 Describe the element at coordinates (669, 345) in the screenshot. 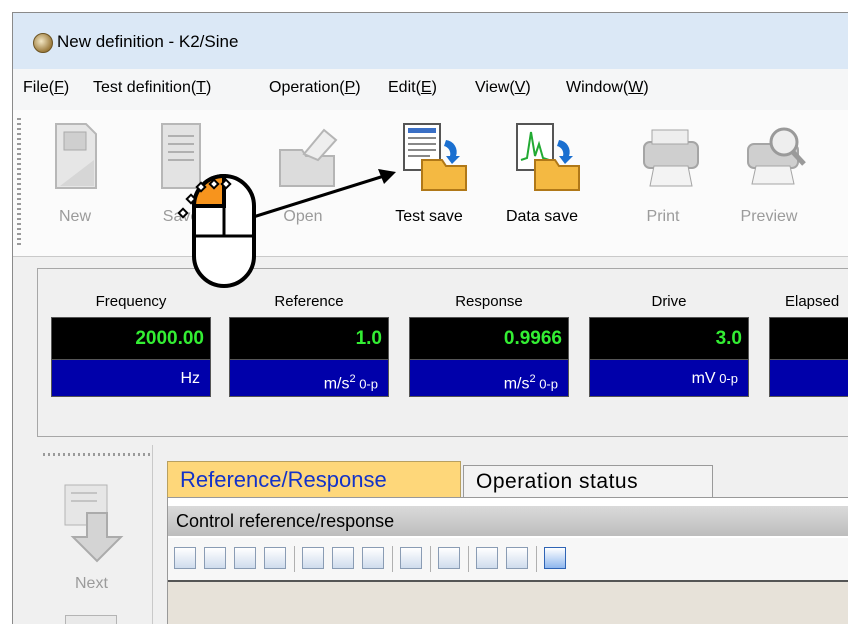

I see `drive-readout: Drive 3.0 mV 0-p` at that location.